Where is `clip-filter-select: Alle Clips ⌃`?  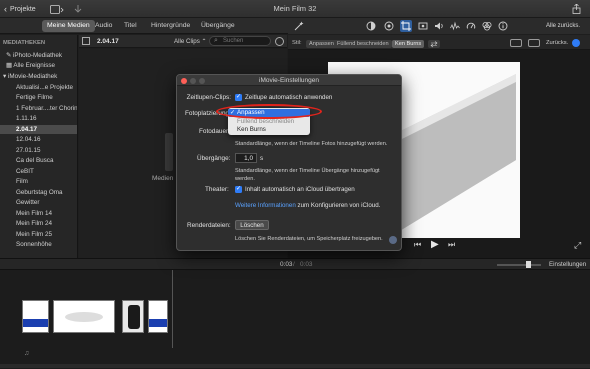
clip-filter-select: Alle Clips ⌃ is located at coordinates (190, 41).